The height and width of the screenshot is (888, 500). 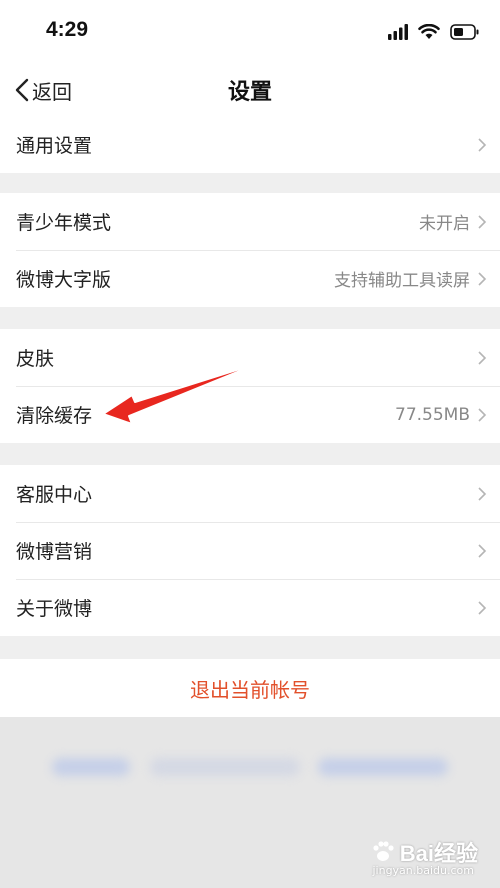 What do you see at coordinates (250, 32) in the screenshot?
I see `status-bar: 4:29` at bounding box center [250, 32].